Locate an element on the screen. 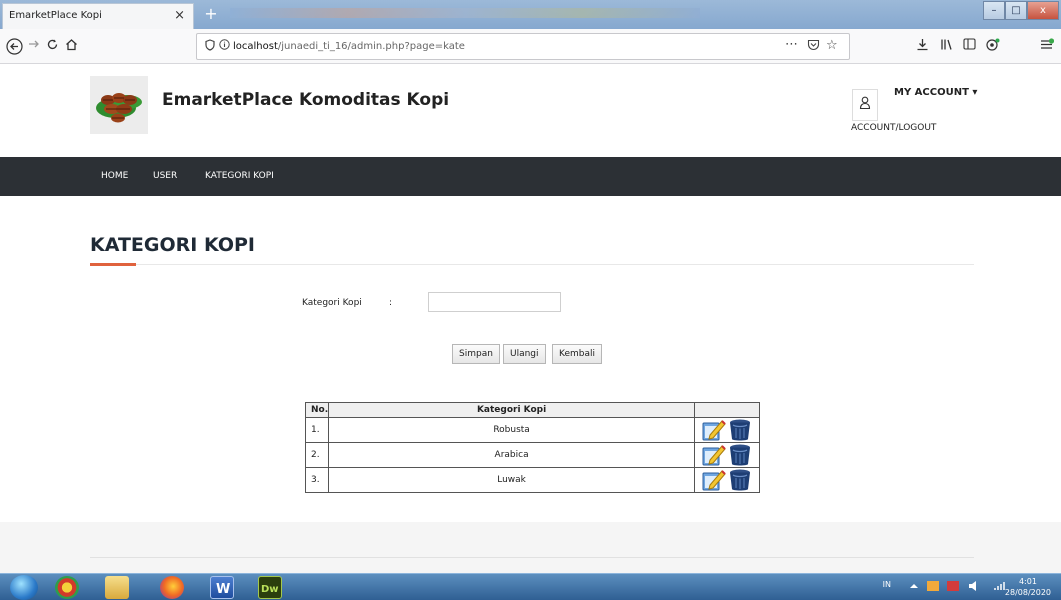  coffee-logo is located at coordinates (119, 105).